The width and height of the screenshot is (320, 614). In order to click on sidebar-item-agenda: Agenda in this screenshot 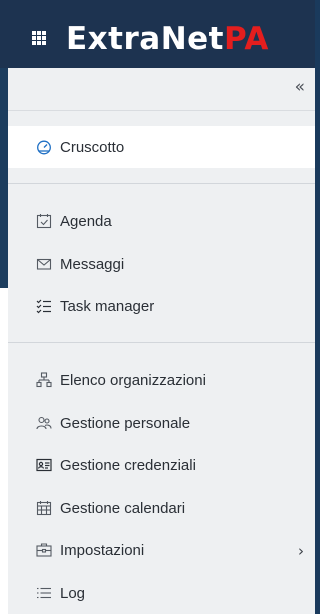, I will do `click(161, 221)`.